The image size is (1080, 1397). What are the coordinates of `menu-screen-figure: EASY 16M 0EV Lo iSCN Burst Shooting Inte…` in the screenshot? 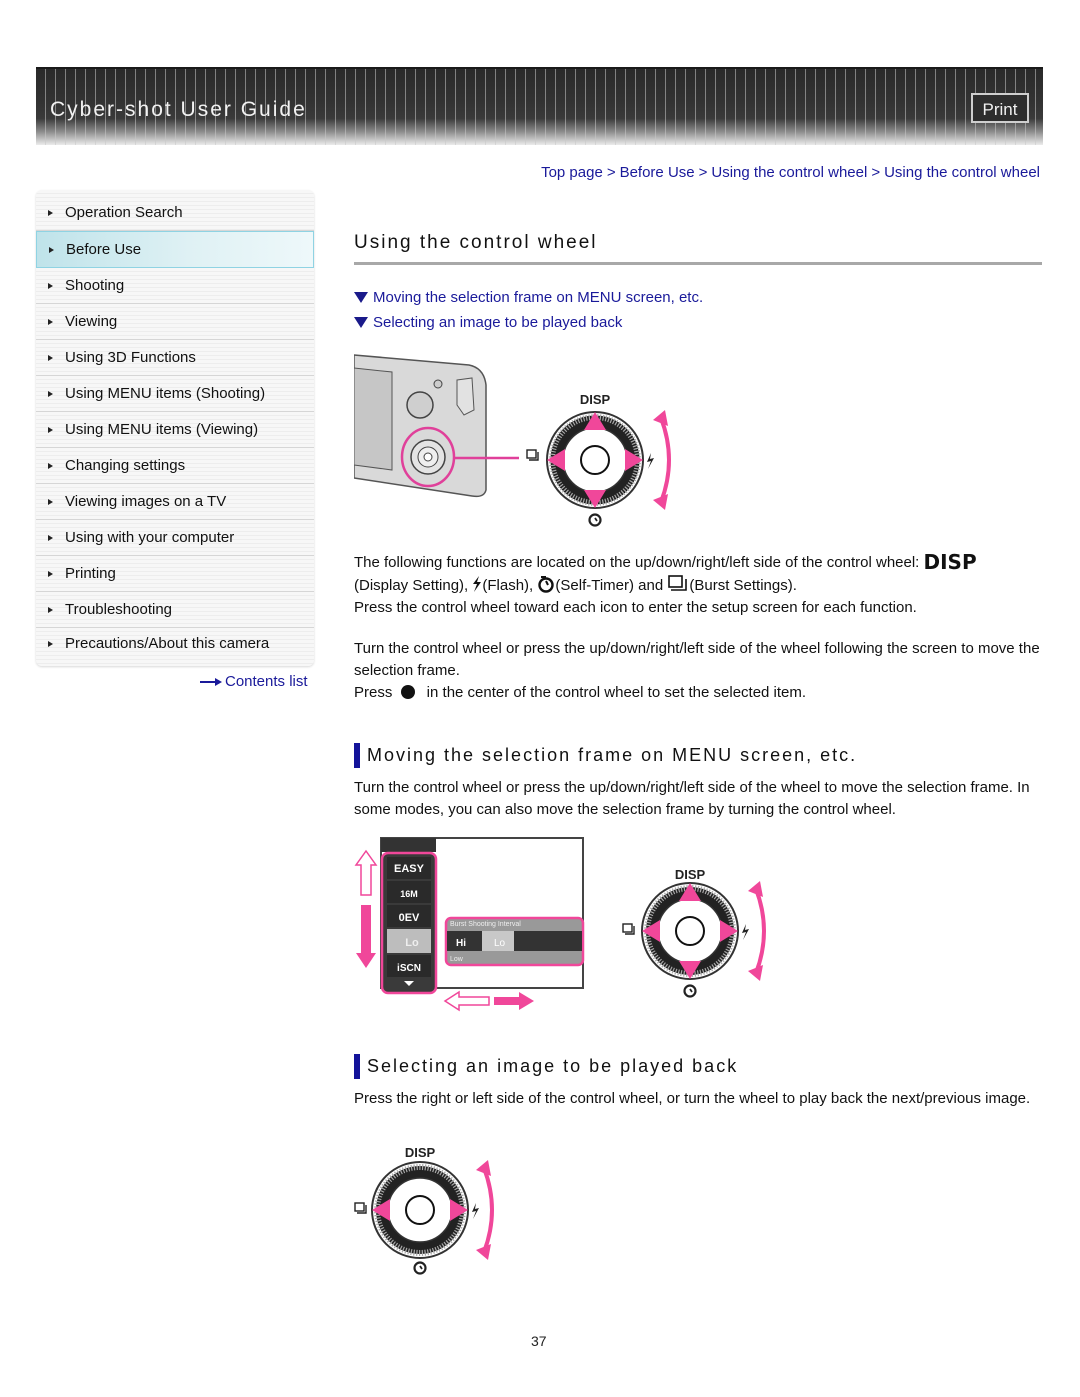 It's located at (560, 924).